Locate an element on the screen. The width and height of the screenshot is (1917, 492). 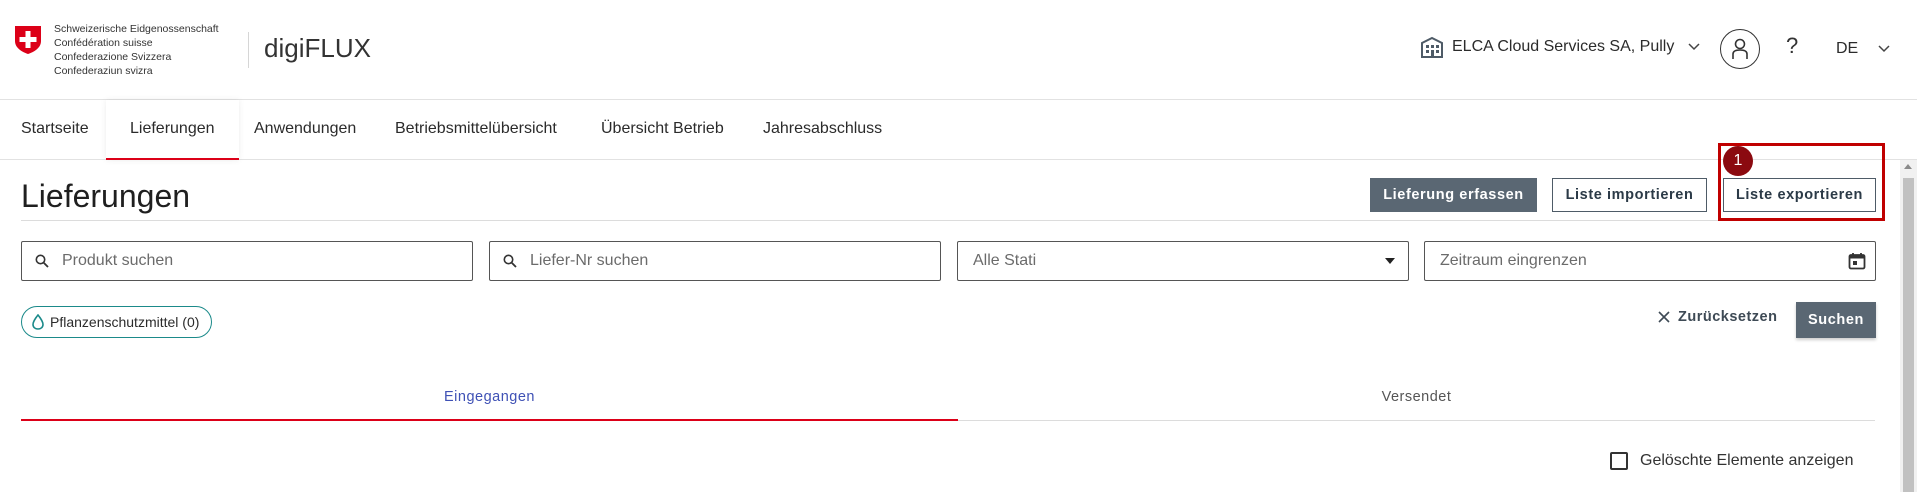
nav-item-anwendungen: Anwendungen is located at coordinates (305, 130).